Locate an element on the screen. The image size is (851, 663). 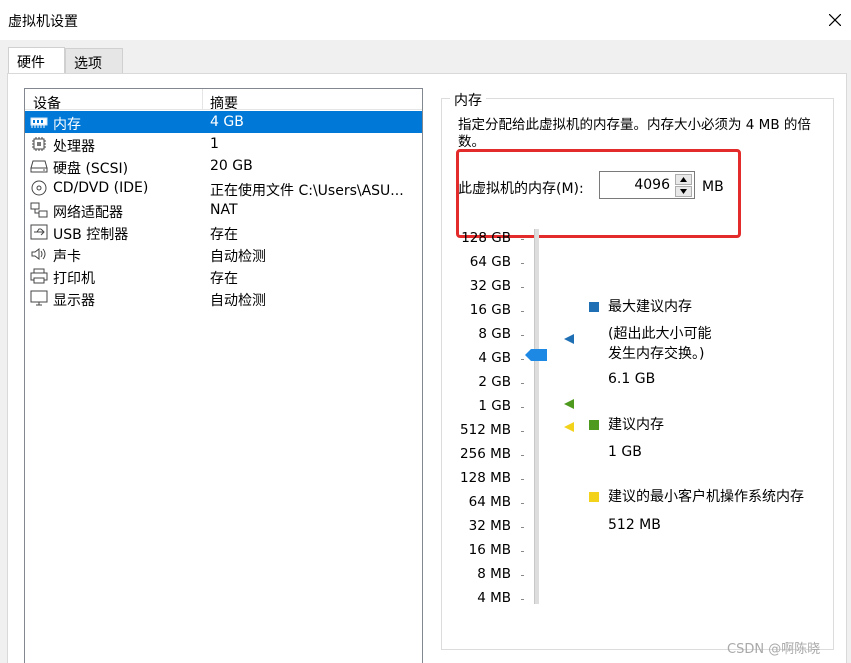
device-name: 硬盘 (SCSI) is located at coordinates (91, 169).